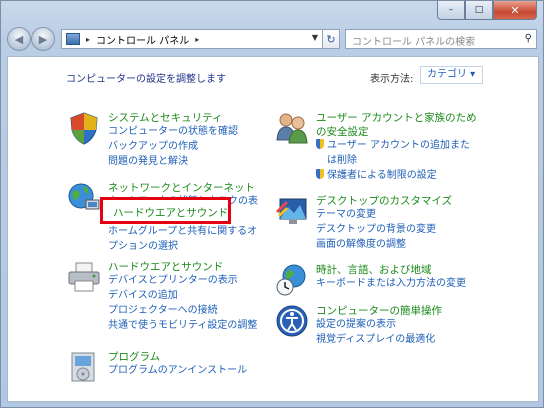 This screenshot has height=408, width=544. Describe the element at coordinates (396, 117) in the screenshot. I see `category-title-user-accounts: ユーザー アカウントと家族のため` at that location.